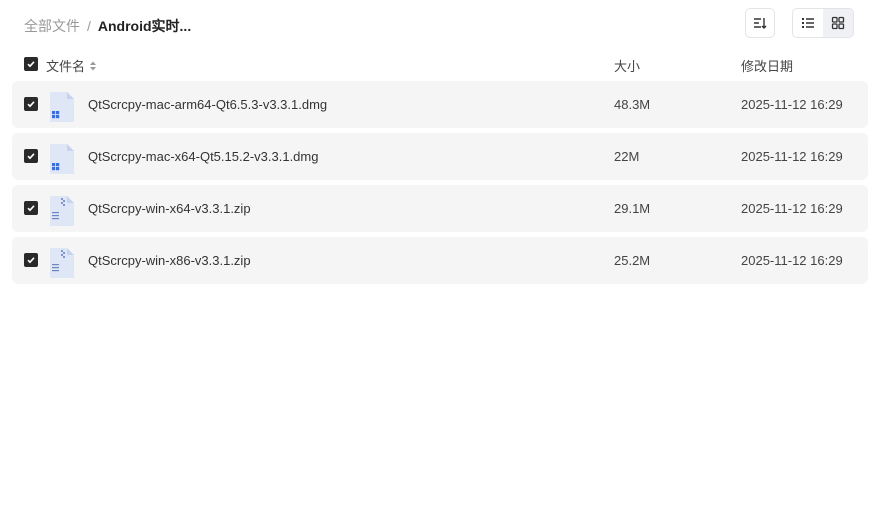  I want to click on view-toggle-group, so click(823, 23).